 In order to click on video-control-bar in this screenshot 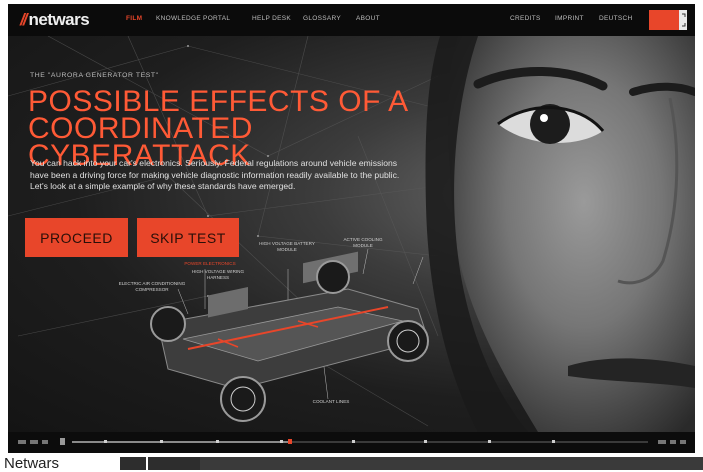, I will do `click(351, 442)`.